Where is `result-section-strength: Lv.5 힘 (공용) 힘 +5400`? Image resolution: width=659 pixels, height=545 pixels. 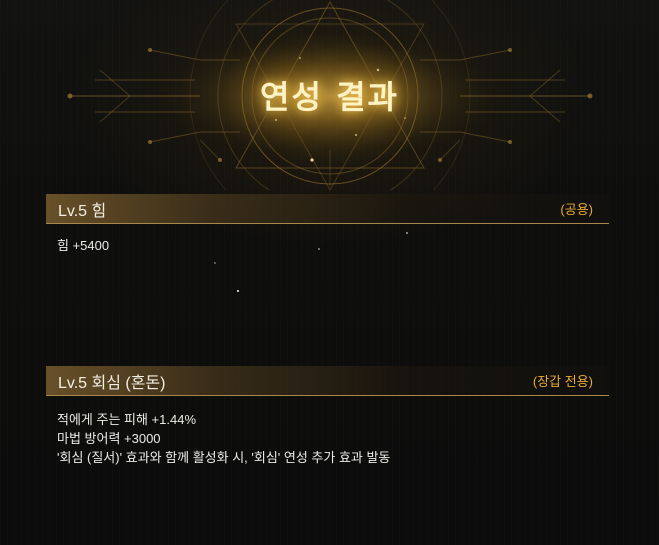 result-section-strength: Lv.5 힘 (공용) 힘 +5400 is located at coordinates (327, 224).